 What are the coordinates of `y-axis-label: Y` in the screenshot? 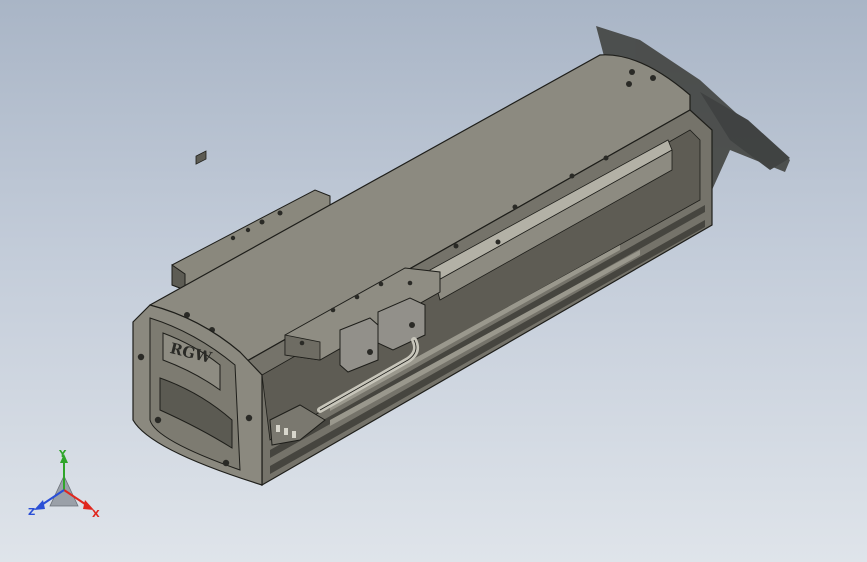 It's located at (62, 454).